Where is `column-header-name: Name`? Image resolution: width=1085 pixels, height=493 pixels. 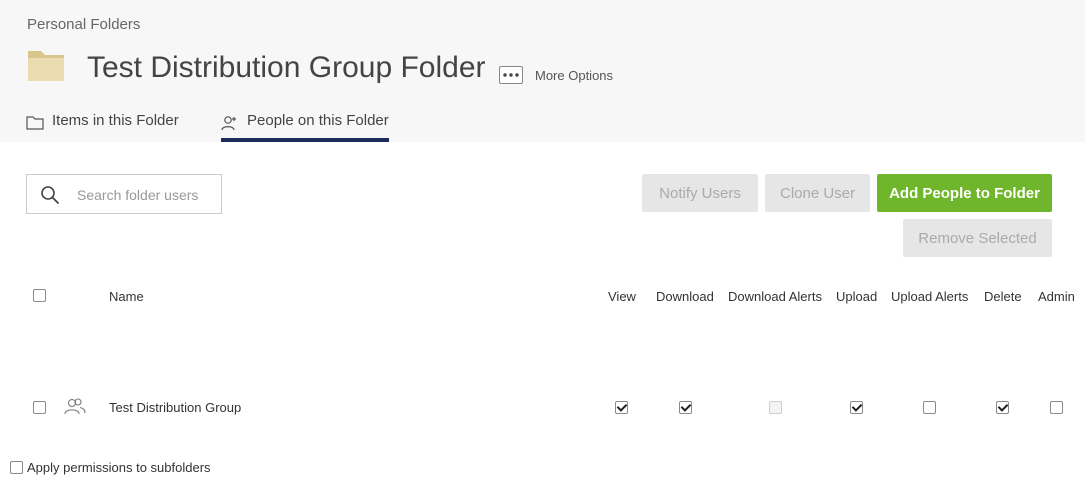
column-header-name: Name is located at coordinates (126, 296).